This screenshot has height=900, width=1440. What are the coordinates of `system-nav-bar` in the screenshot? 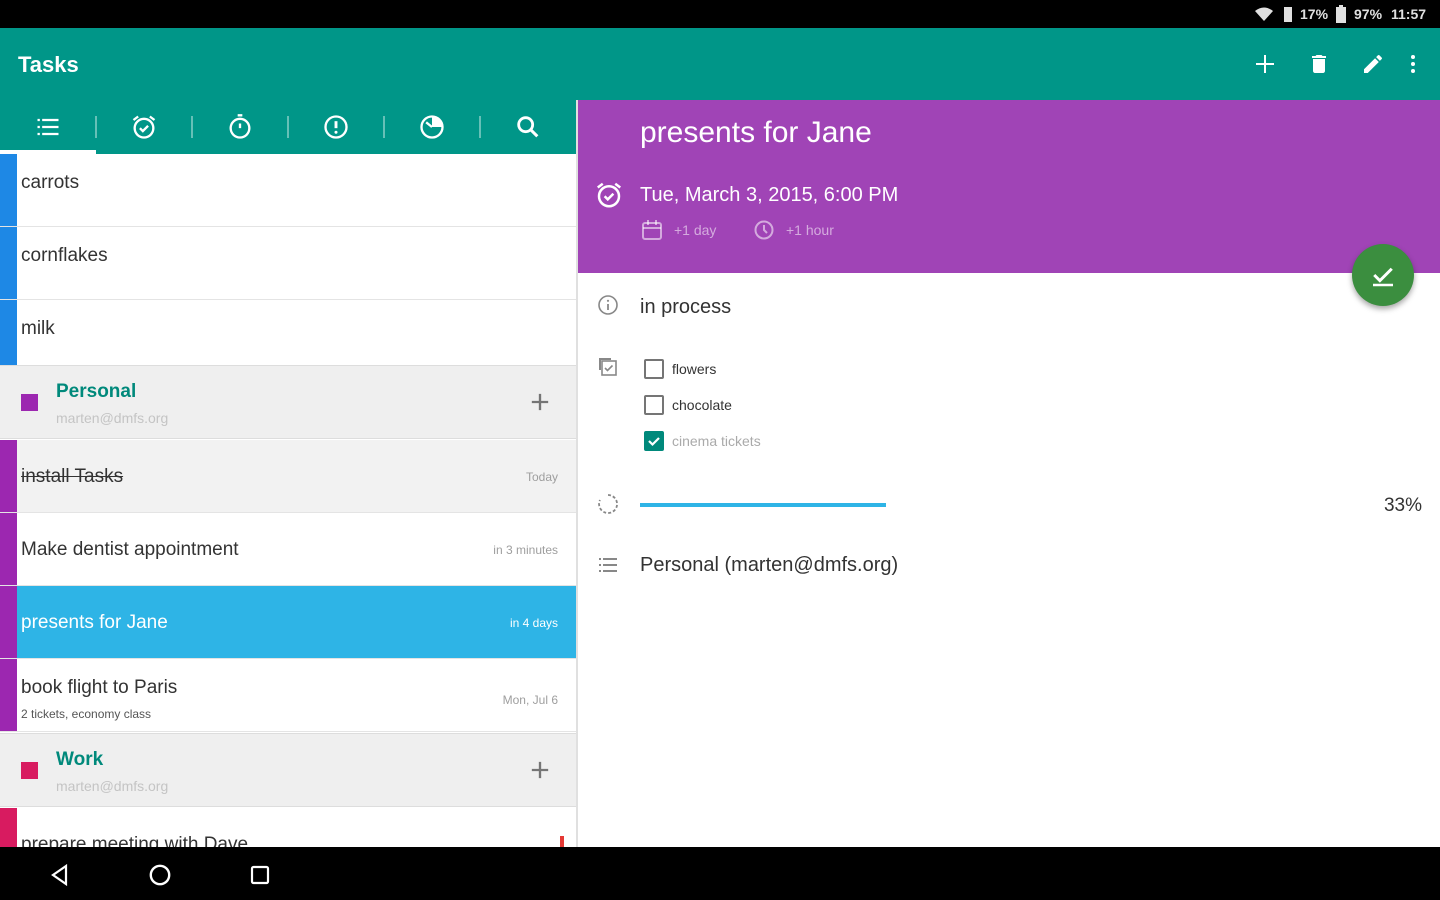 It's located at (720, 873).